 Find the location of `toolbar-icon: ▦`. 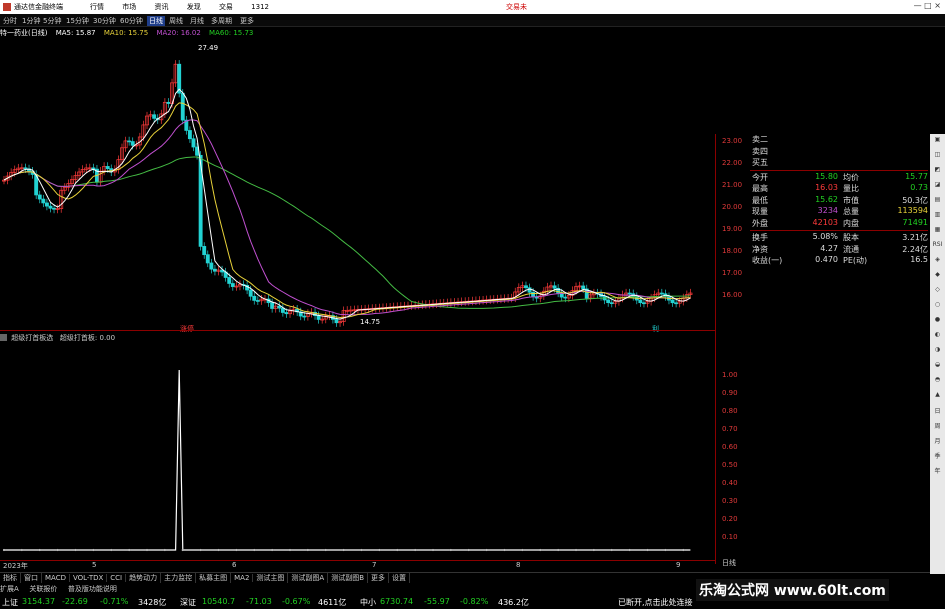

toolbar-icon: ▦ is located at coordinates (937, 232).